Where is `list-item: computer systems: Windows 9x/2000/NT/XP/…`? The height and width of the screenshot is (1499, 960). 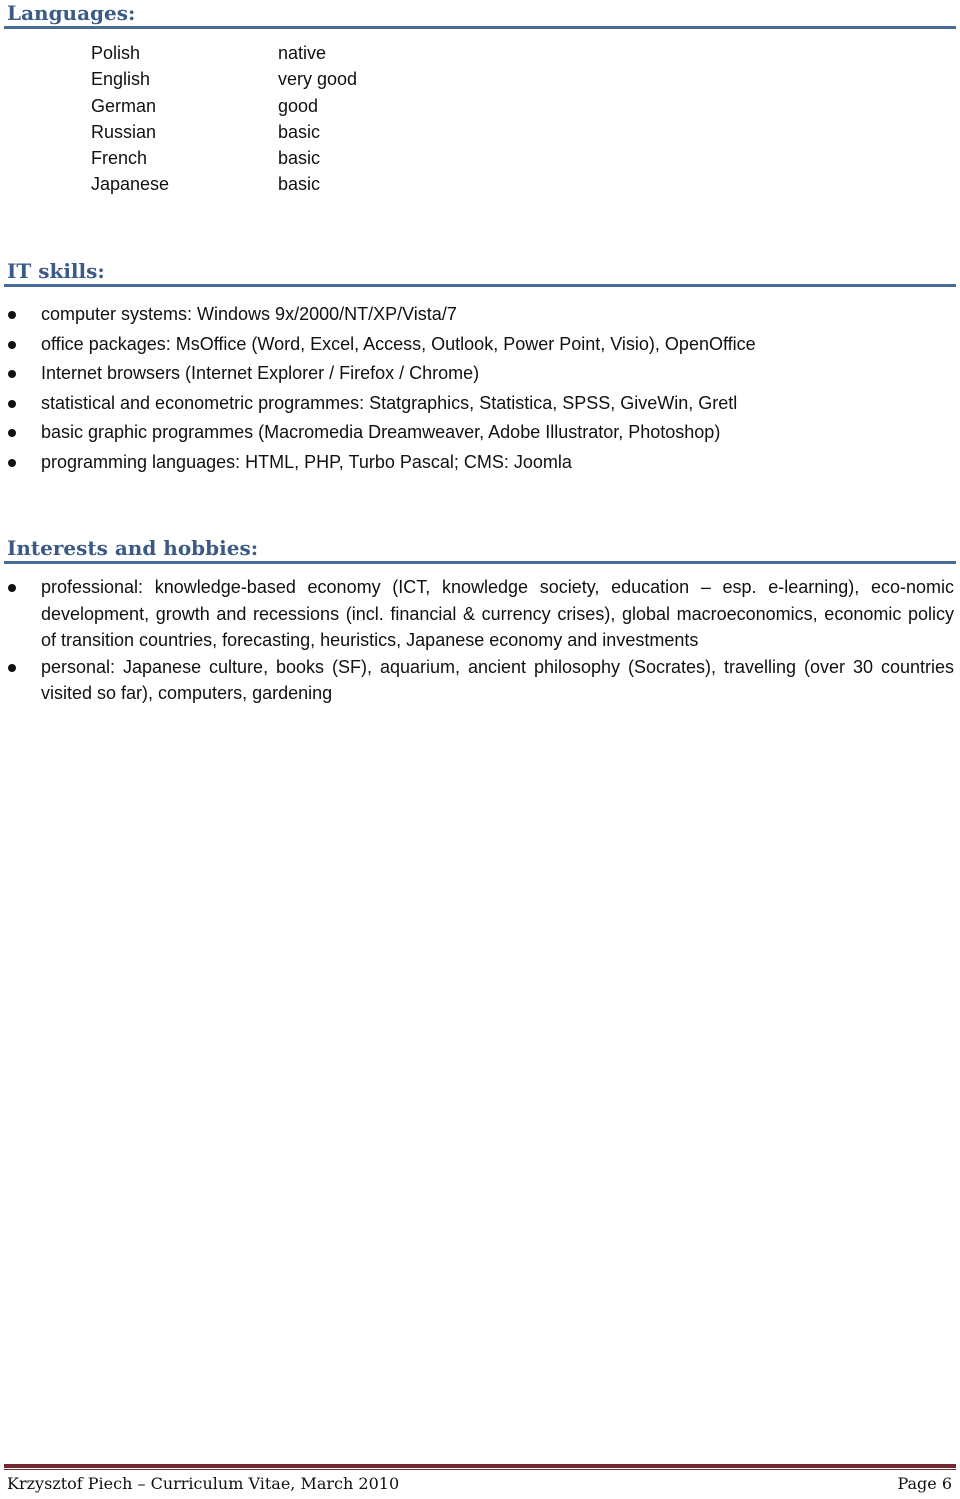 list-item: computer systems: Windows 9x/2000/NT/XP/… is located at coordinates (477, 315).